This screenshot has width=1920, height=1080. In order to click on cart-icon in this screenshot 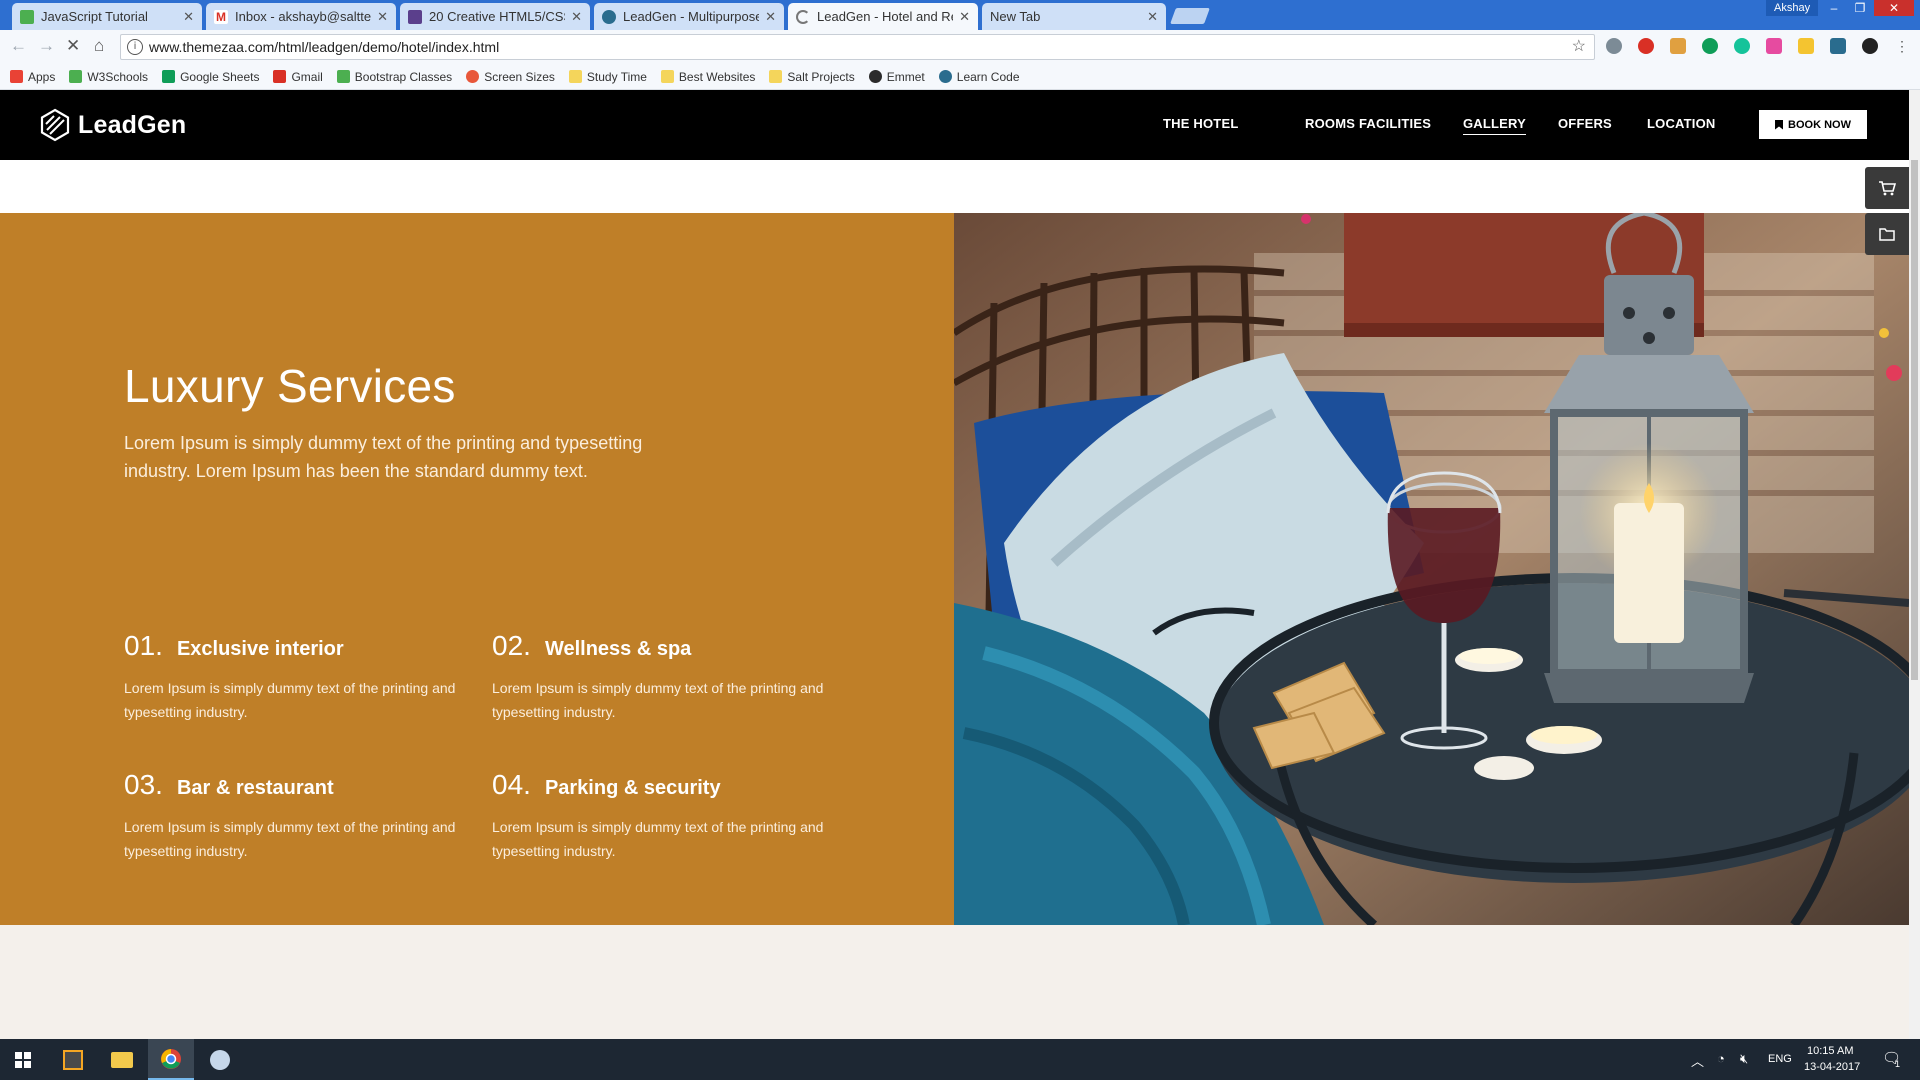, I will do `click(1887, 188)`.